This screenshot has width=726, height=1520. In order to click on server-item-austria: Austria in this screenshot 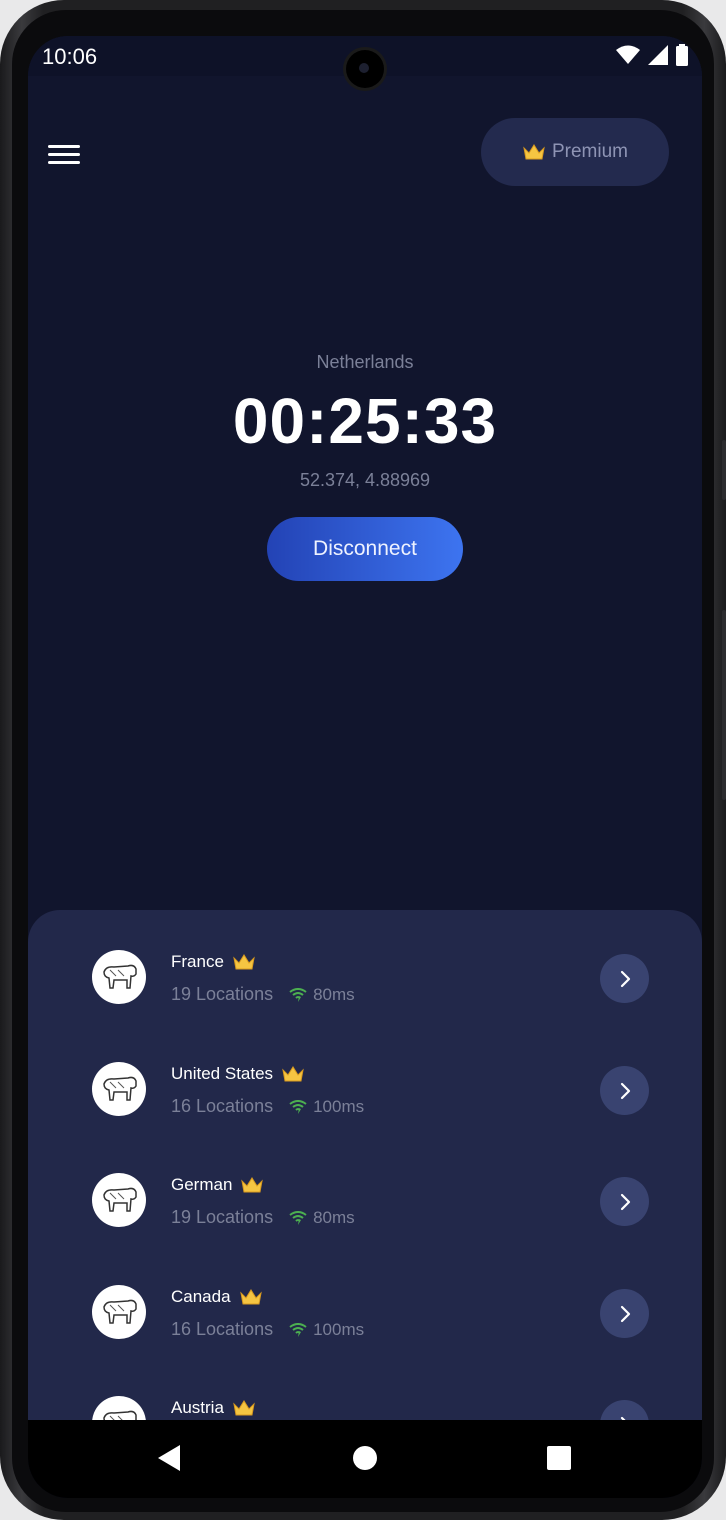, I will do `click(365, 1405)`.